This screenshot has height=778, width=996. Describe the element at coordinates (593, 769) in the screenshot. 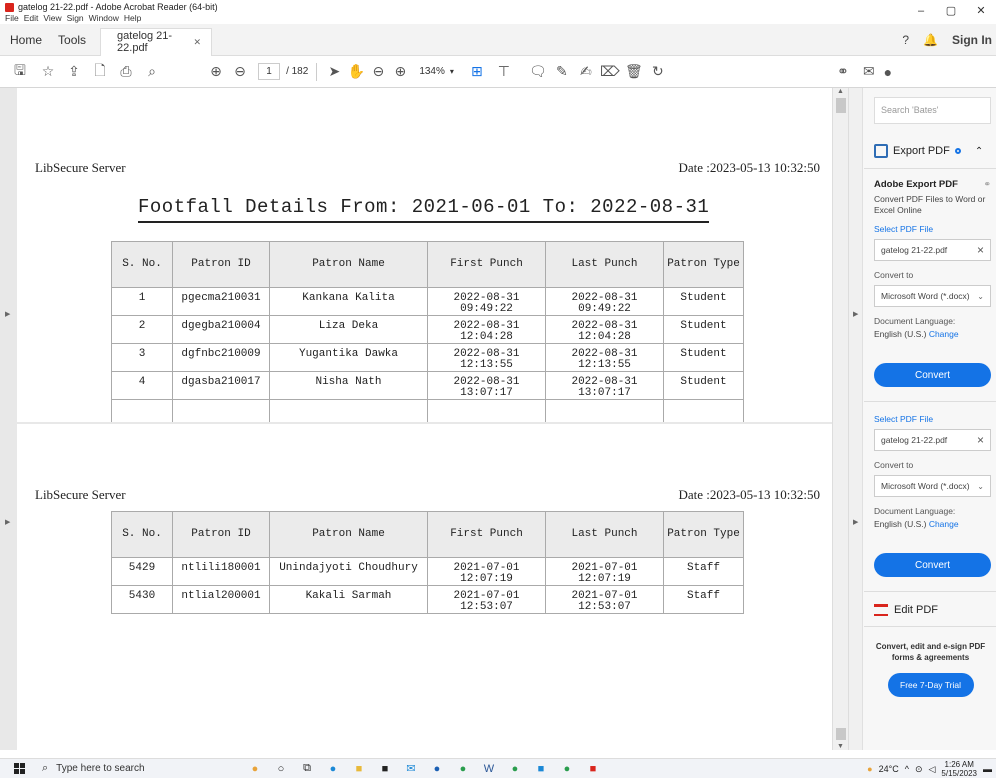

I see `acrobat-taskbar-icon: ■` at that location.